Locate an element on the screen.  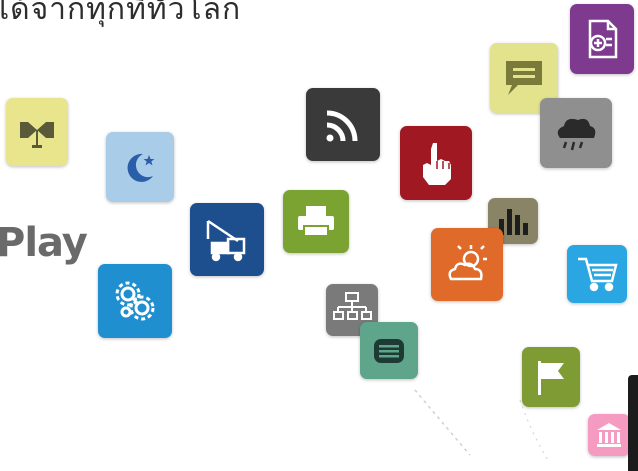
hand-pointer-icon is located at coordinates (436, 163).